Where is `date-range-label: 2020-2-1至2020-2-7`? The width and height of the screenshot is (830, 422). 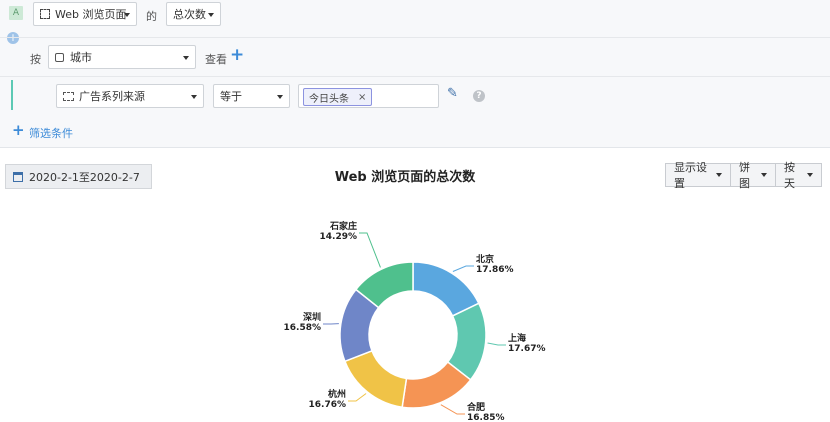 date-range-label: 2020-2-1至2020-2-7 is located at coordinates (84, 177).